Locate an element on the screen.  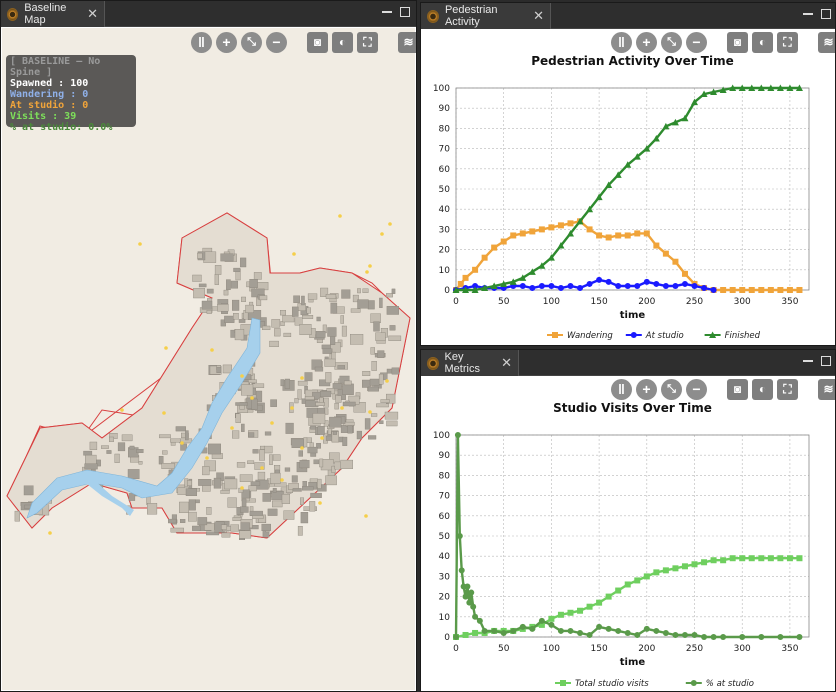
x-tick-label: 100 is located at coordinates (551, 302).